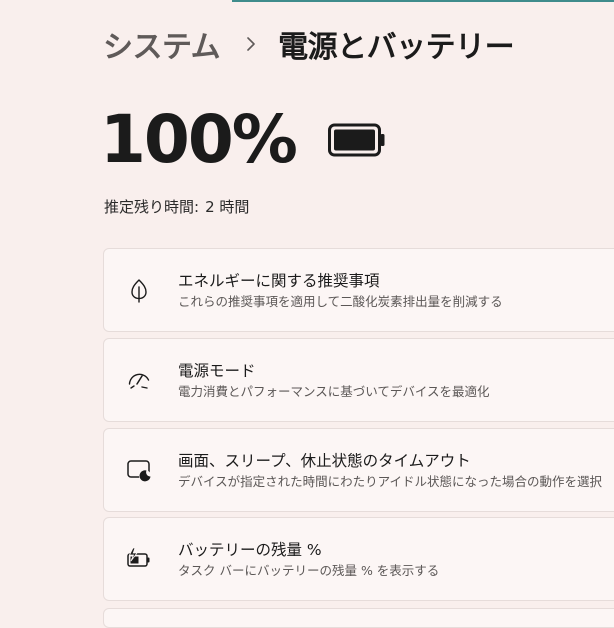 This screenshot has width=614, height=628. I want to click on card-title: エネルギーに関する推奨事項, so click(279, 281).